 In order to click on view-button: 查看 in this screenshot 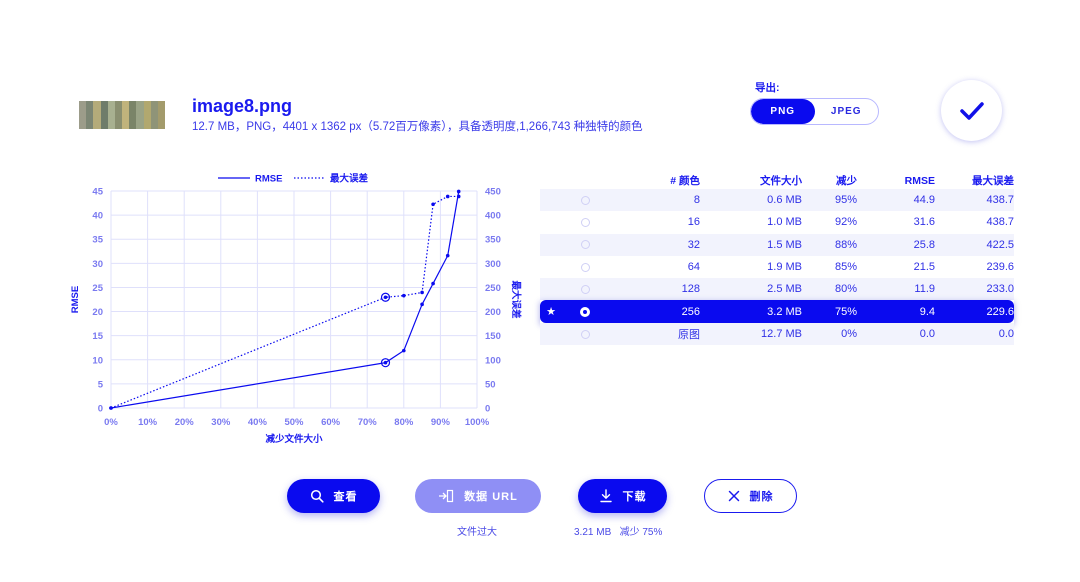, I will do `click(333, 496)`.